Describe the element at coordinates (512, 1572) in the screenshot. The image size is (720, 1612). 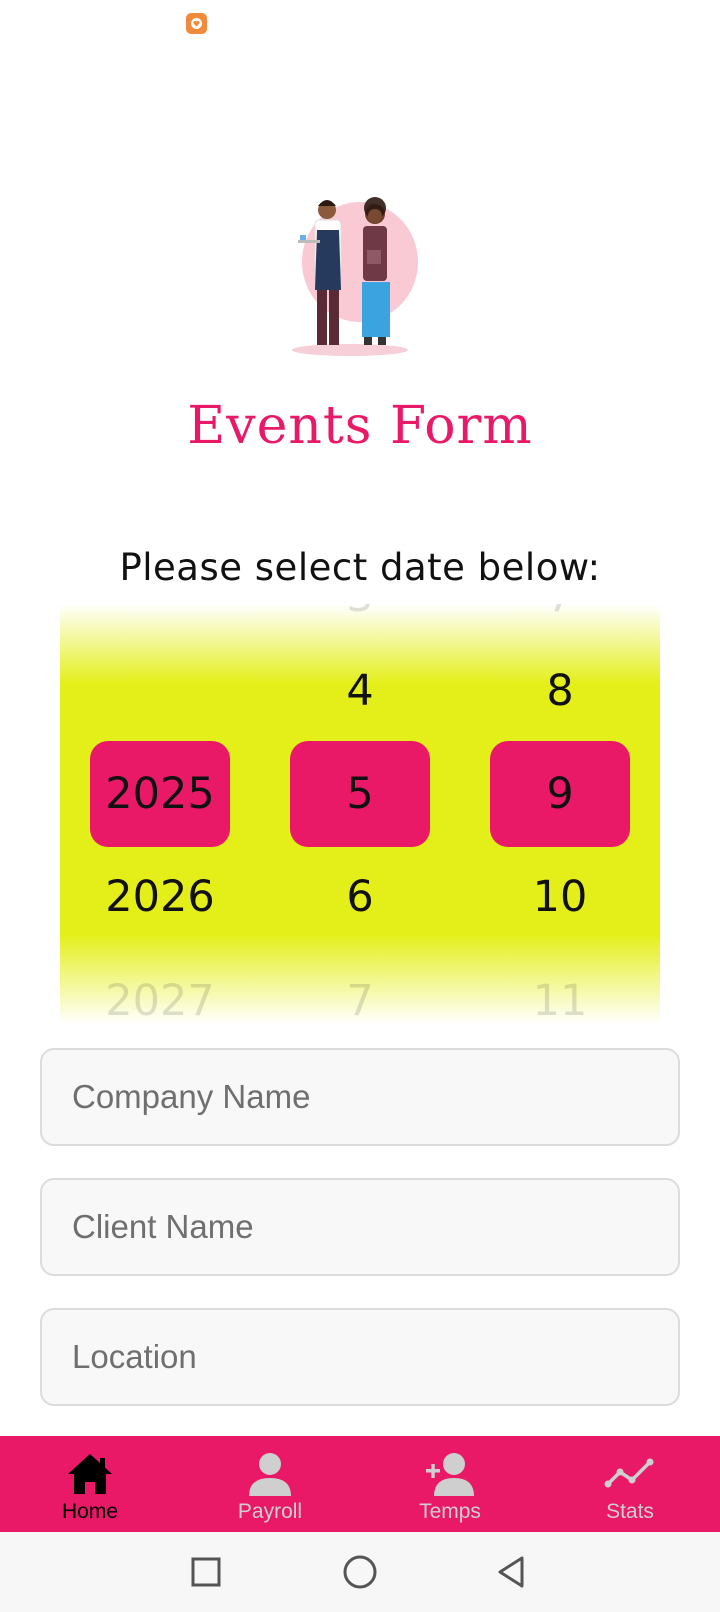
I see `back-icon` at that location.